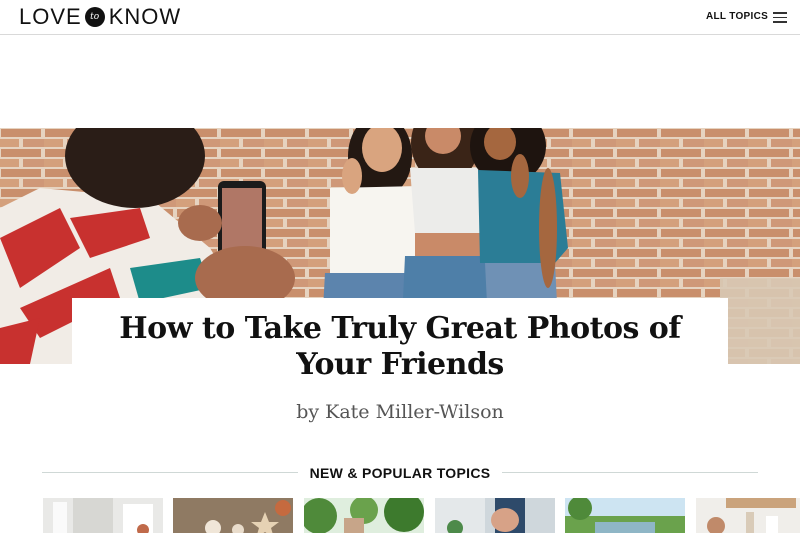 This screenshot has width=800, height=533. Describe the element at coordinates (400, 17) in the screenshot. I see `site-header: LOVE to KNOW ALL TOPICS` at that location.